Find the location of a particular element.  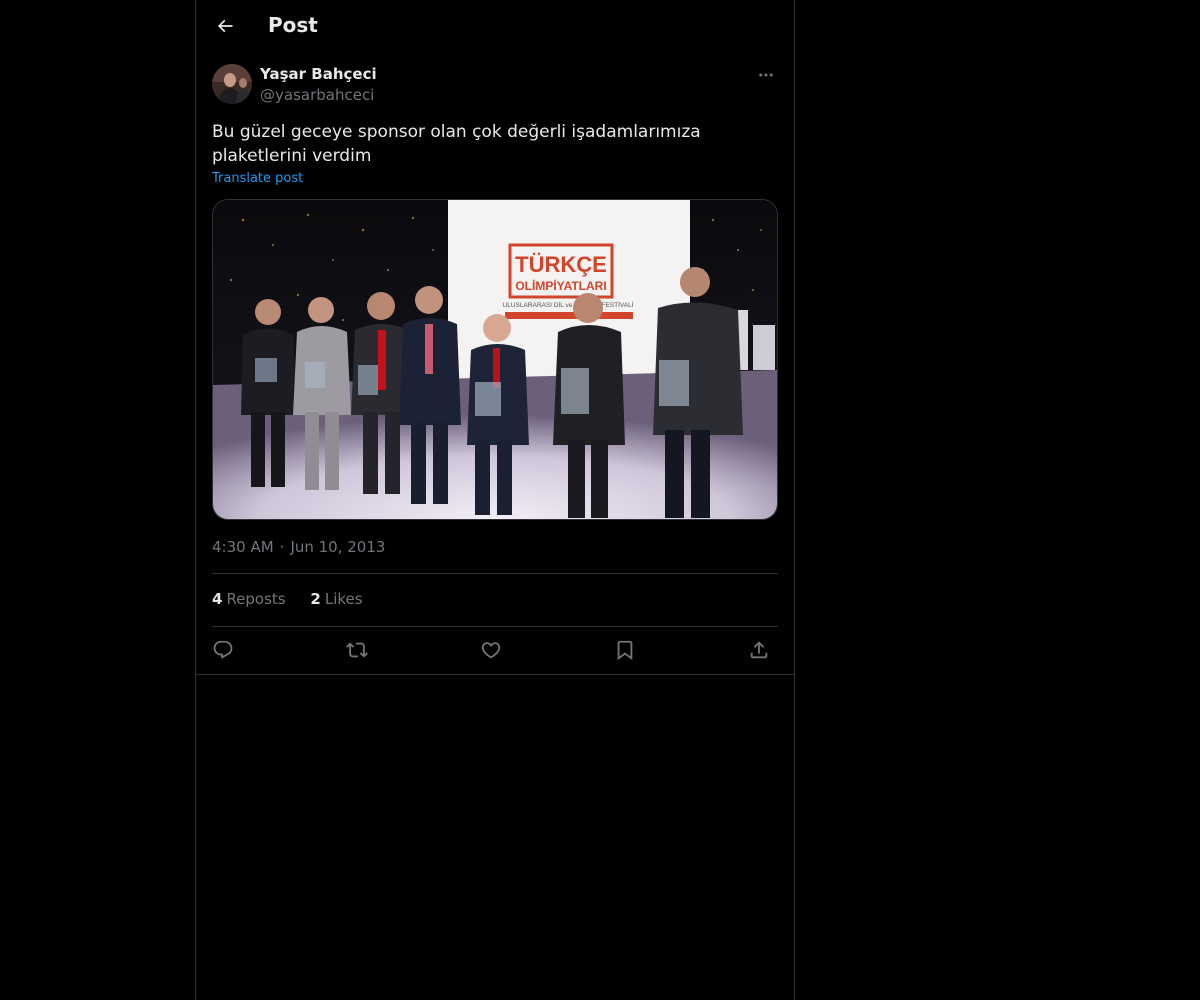

bookmark-icon is located at coordinates (625, 650).